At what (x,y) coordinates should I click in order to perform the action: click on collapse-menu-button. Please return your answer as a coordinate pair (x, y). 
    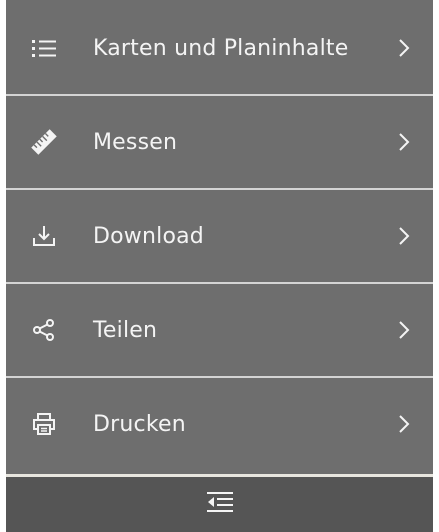
    Looking at the image, I should click on (220, 505).